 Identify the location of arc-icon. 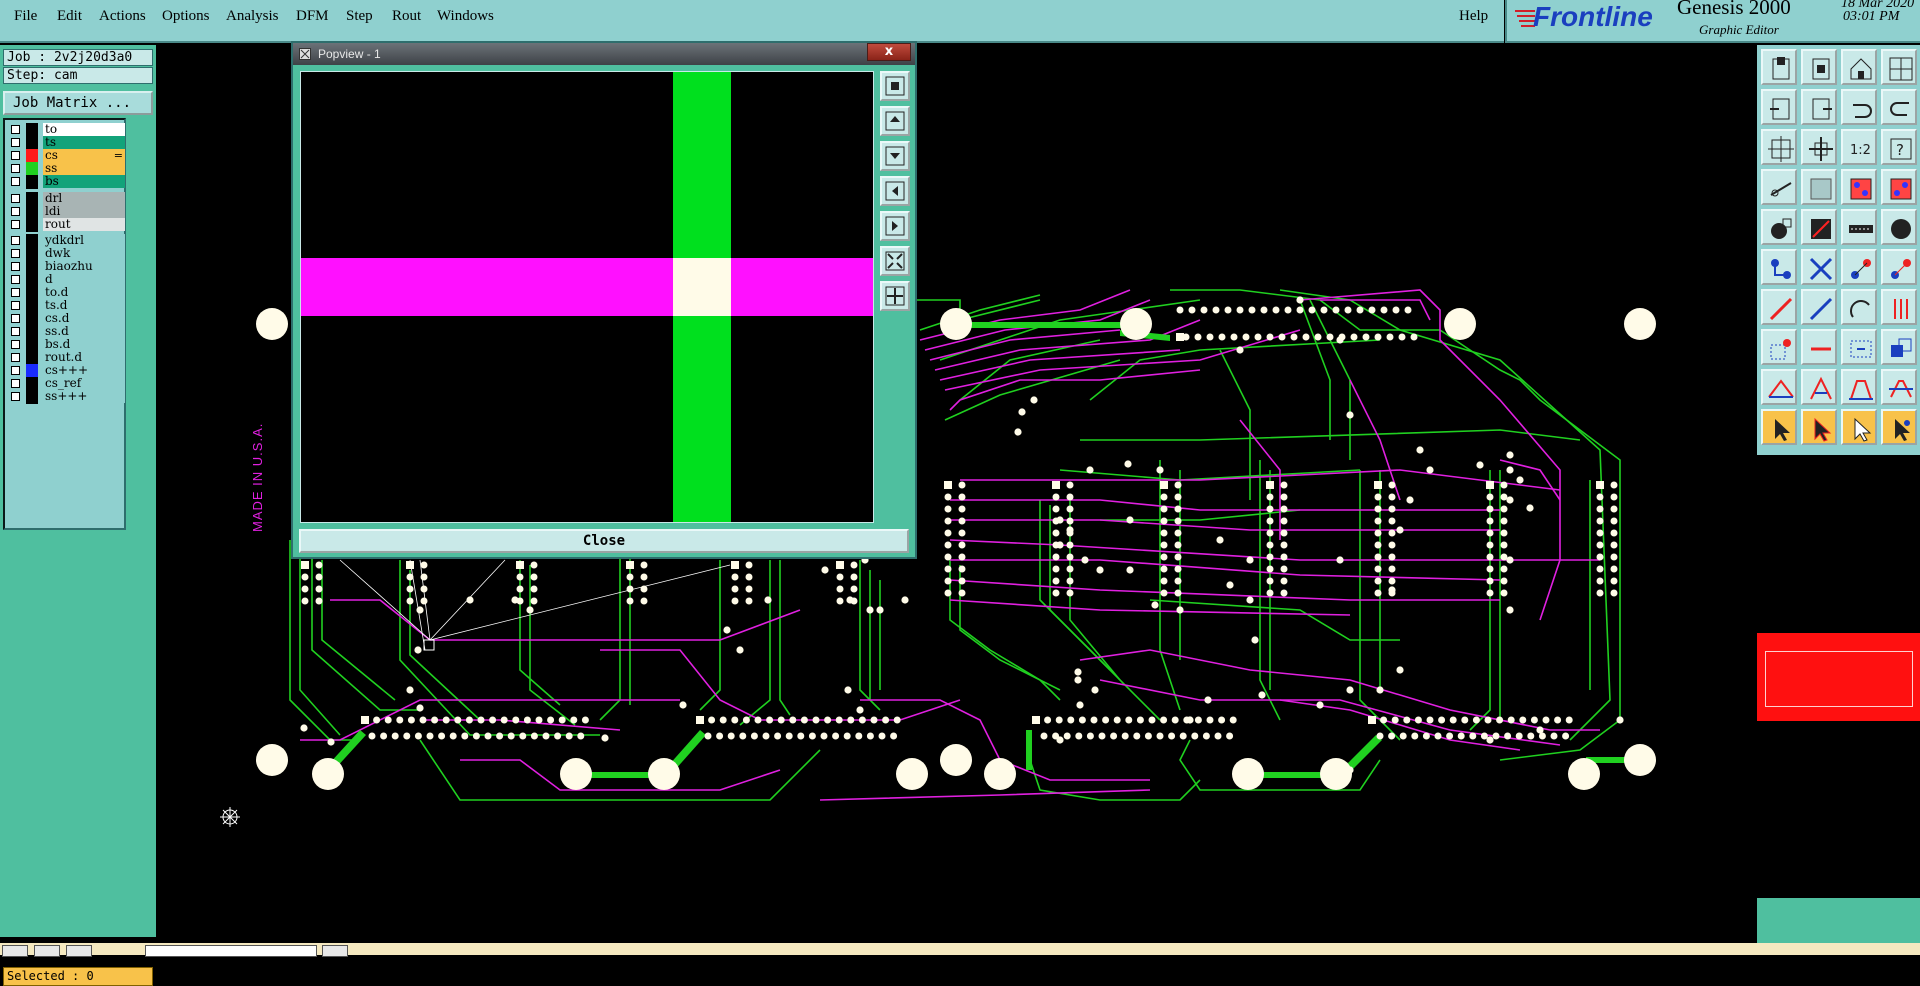
(1859, 307).